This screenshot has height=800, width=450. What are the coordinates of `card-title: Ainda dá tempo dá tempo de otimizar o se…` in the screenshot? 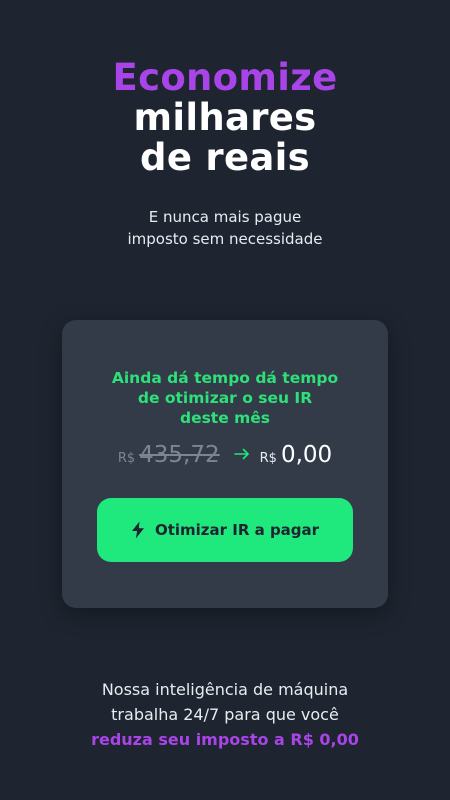 It's located at (225, 398).